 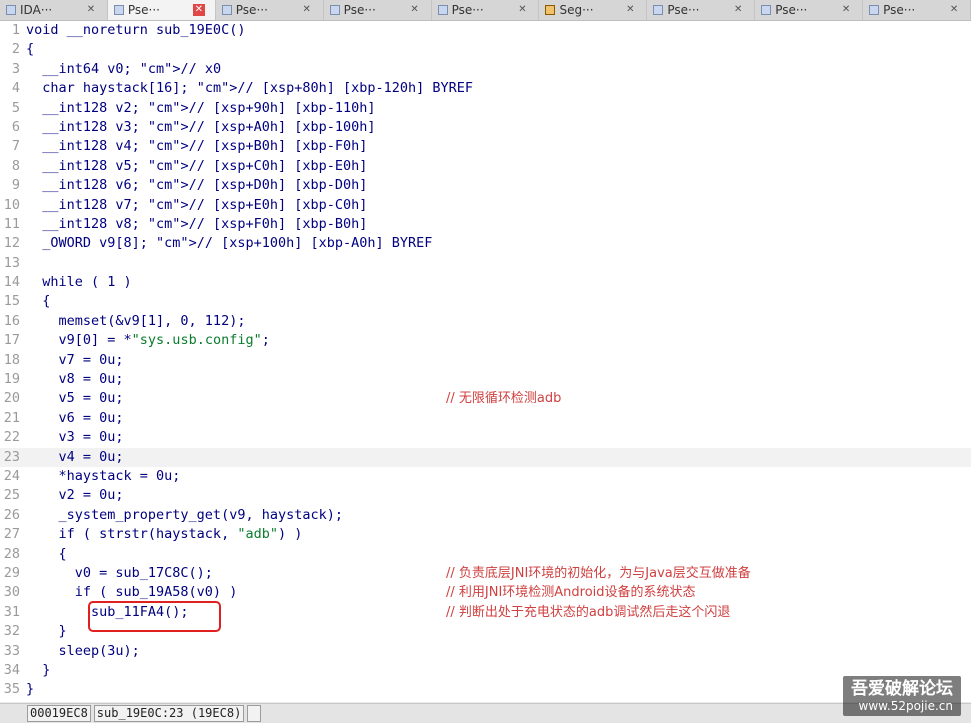 I want to click on tab-8: Pse··· ✕, so click(x=917, y=10).